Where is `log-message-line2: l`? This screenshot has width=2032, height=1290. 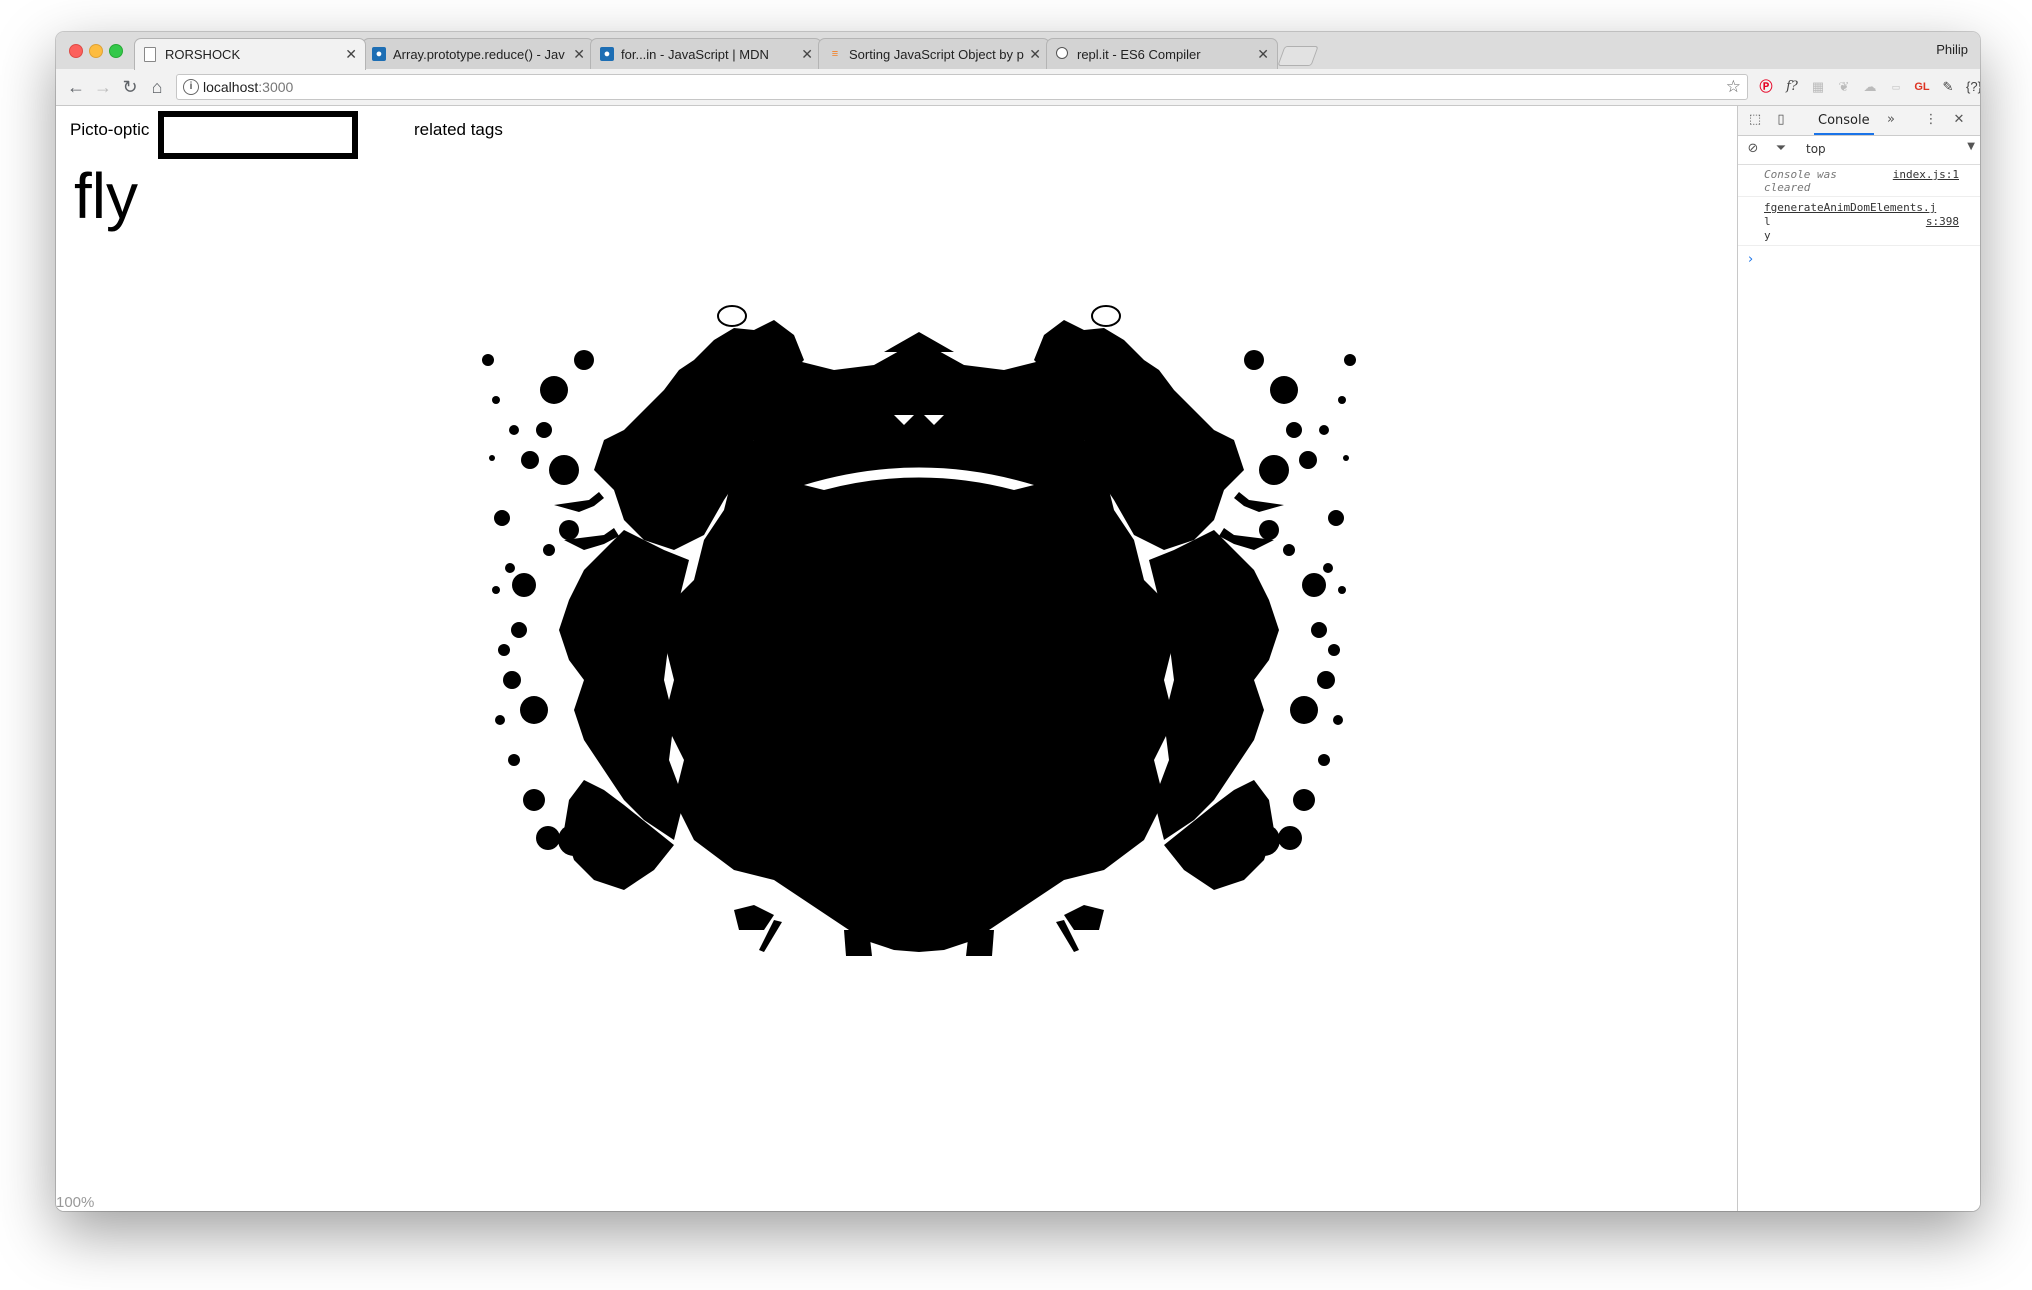 log-message-line2: l is located at coordinates (1767, 221).